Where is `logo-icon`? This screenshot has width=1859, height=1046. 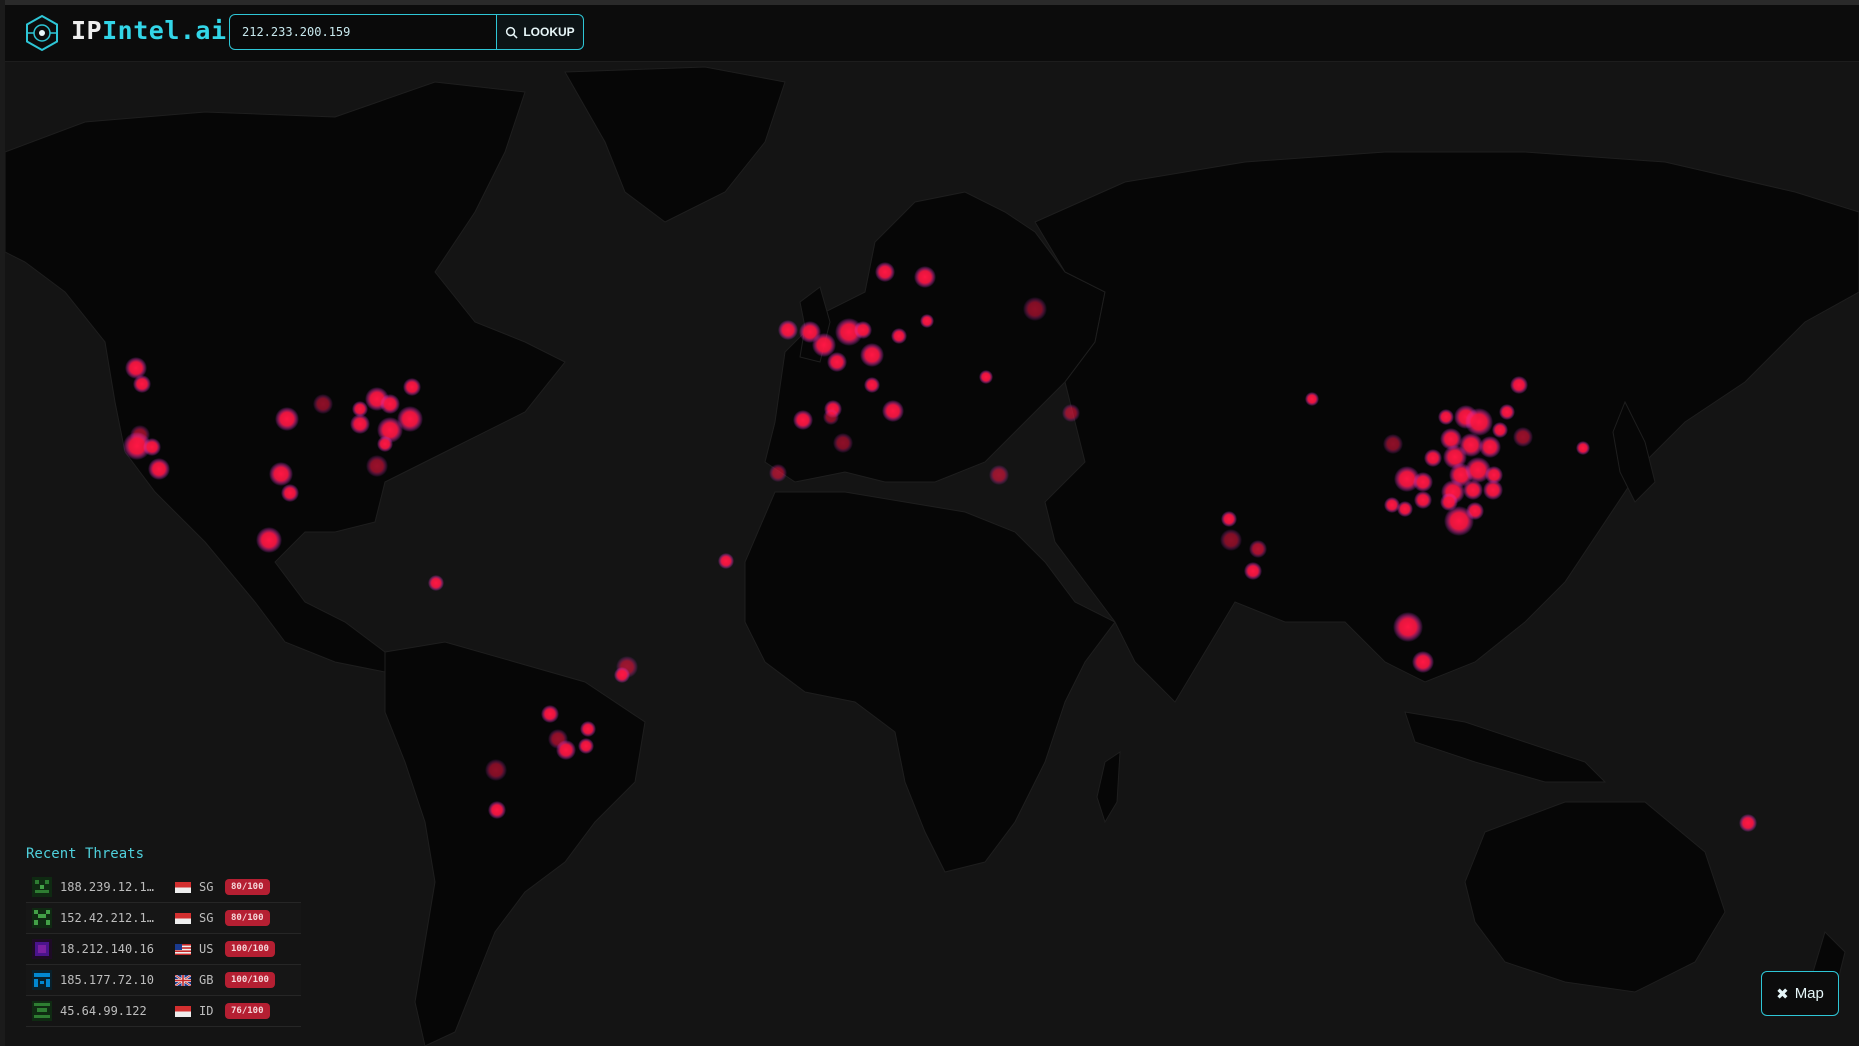 logo-icon is located at coordinates (42, 33).